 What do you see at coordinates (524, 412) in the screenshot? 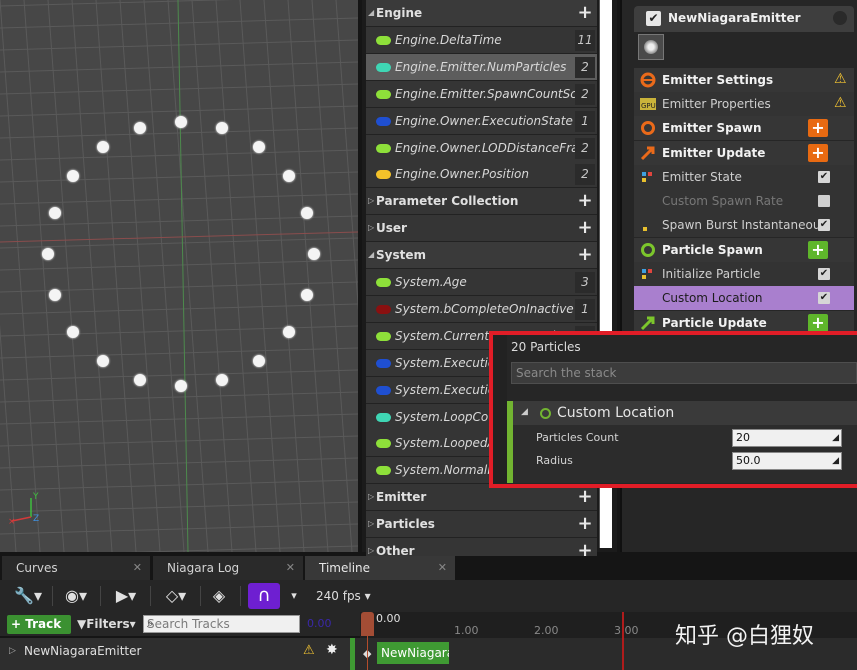
I see `collapse-triangle-icon: ◢` at bounding box center [524, 412].